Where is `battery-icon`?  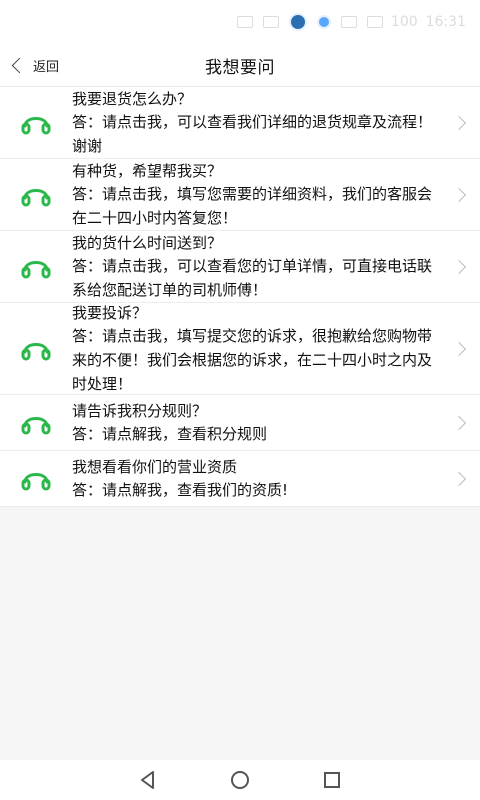 battery-icon is located at coordinates (374, 22).